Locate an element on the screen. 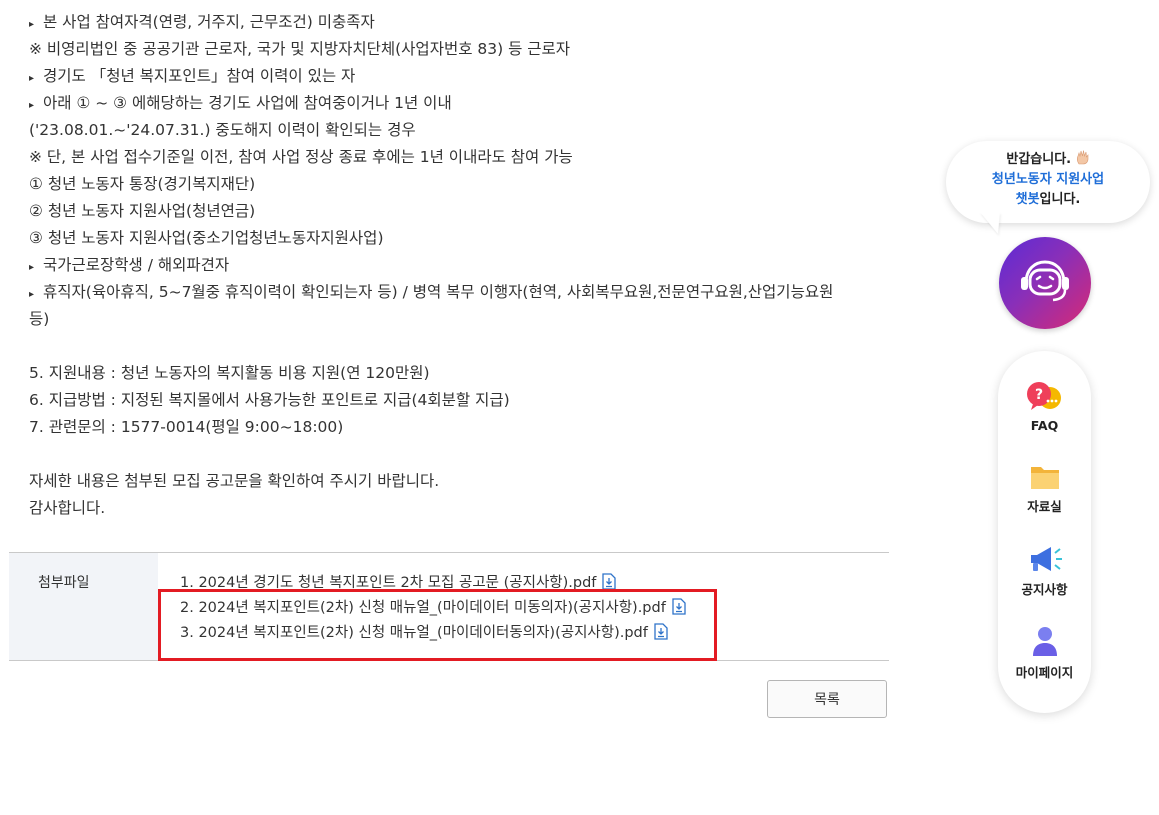 The image size is (1159, 815). quick-menu-archive: 자료실 is located at coordinates (1044, 488).